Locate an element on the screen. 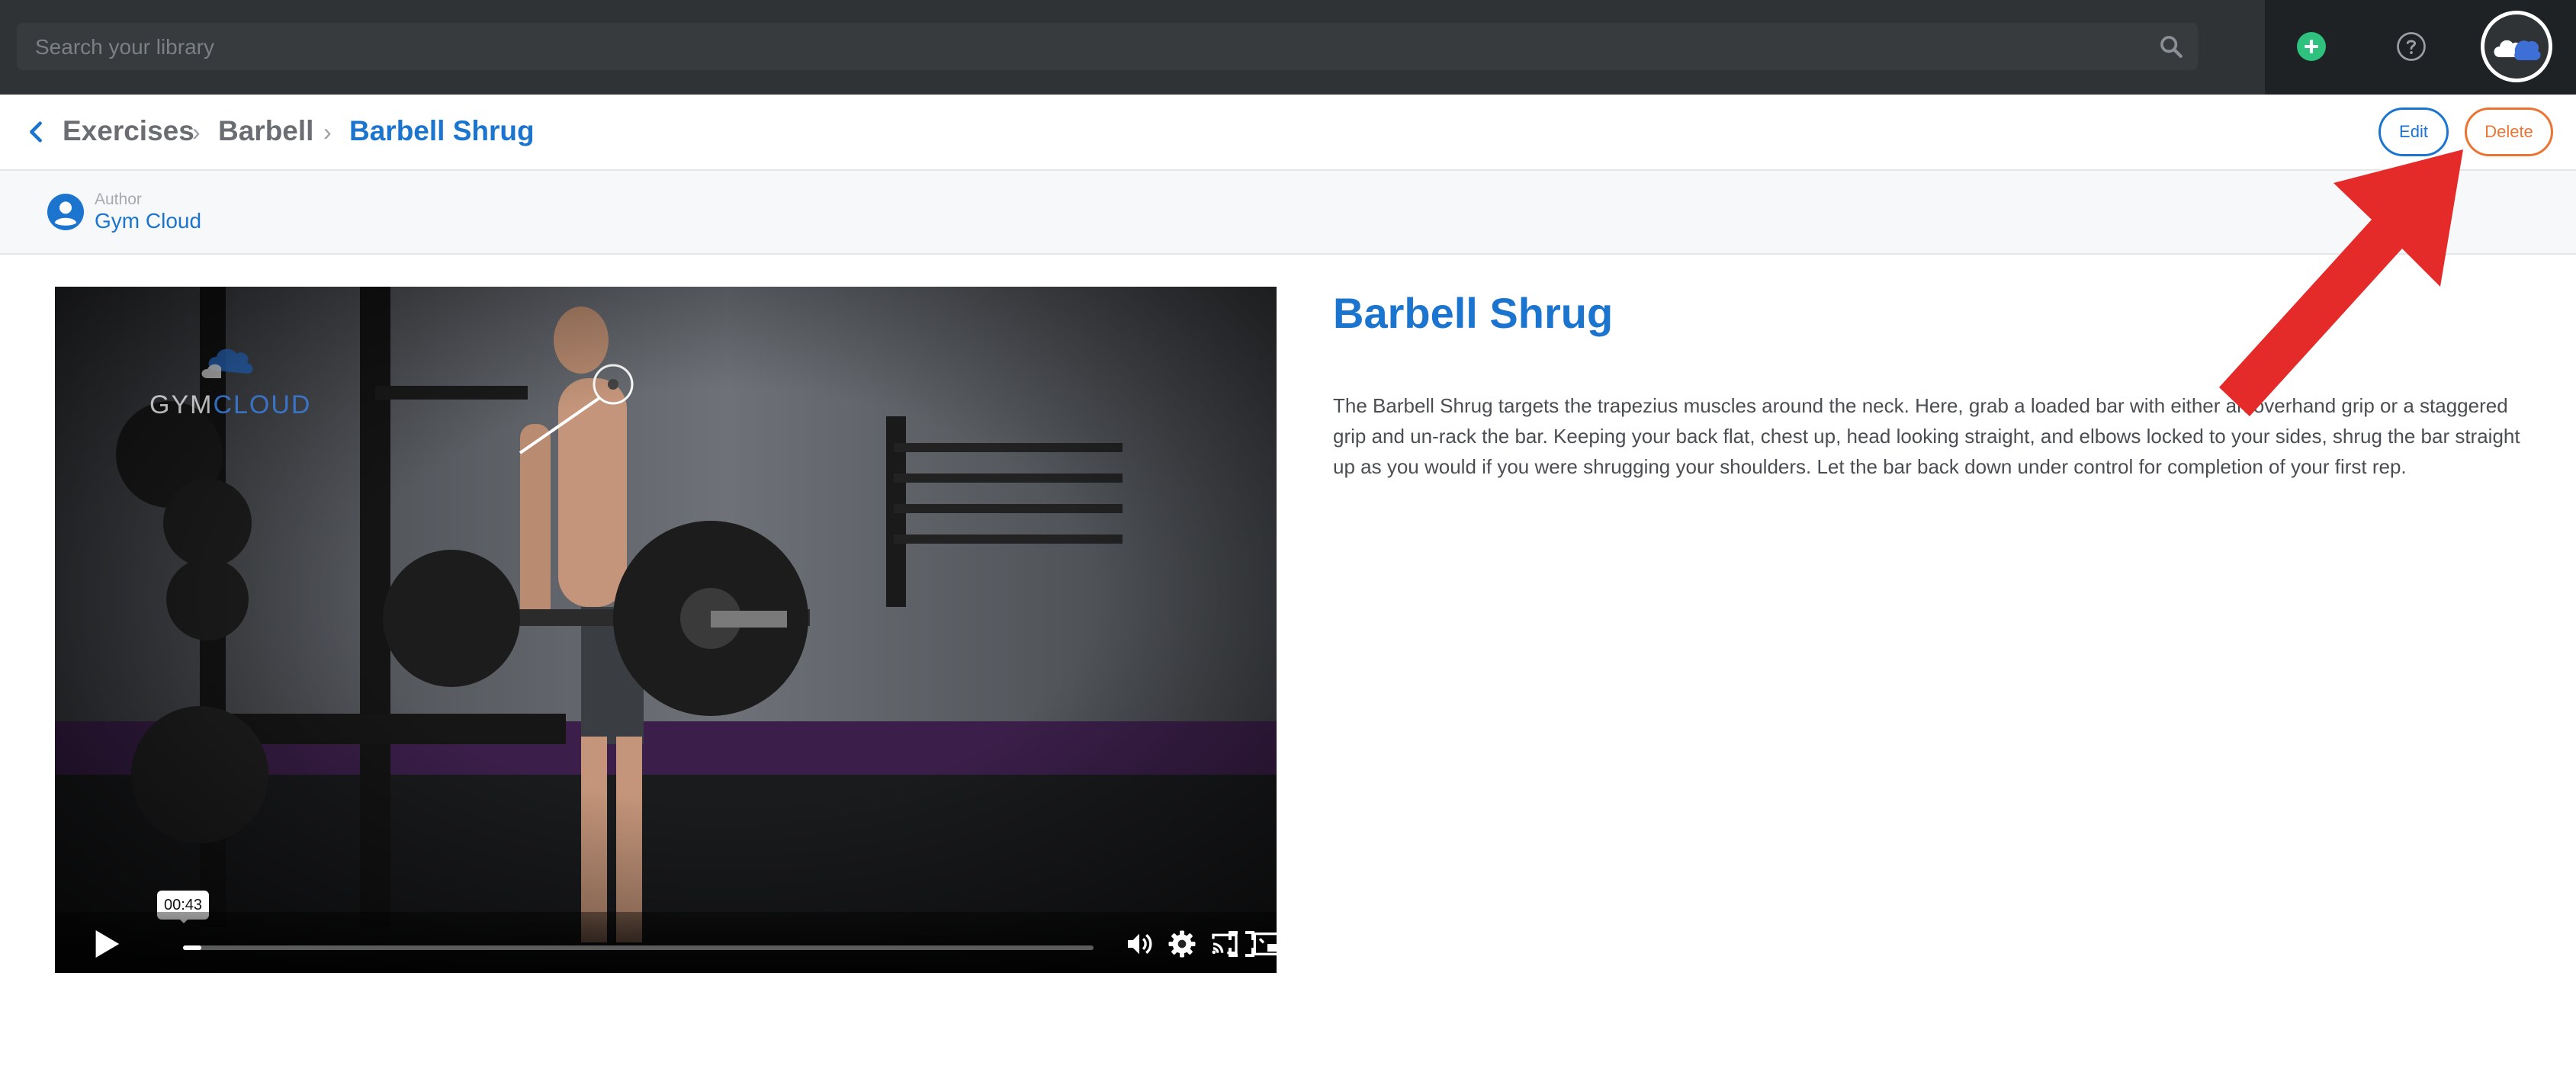 The image size is (2576, 1069). author-label: Author is located at coordinates (118, 199).